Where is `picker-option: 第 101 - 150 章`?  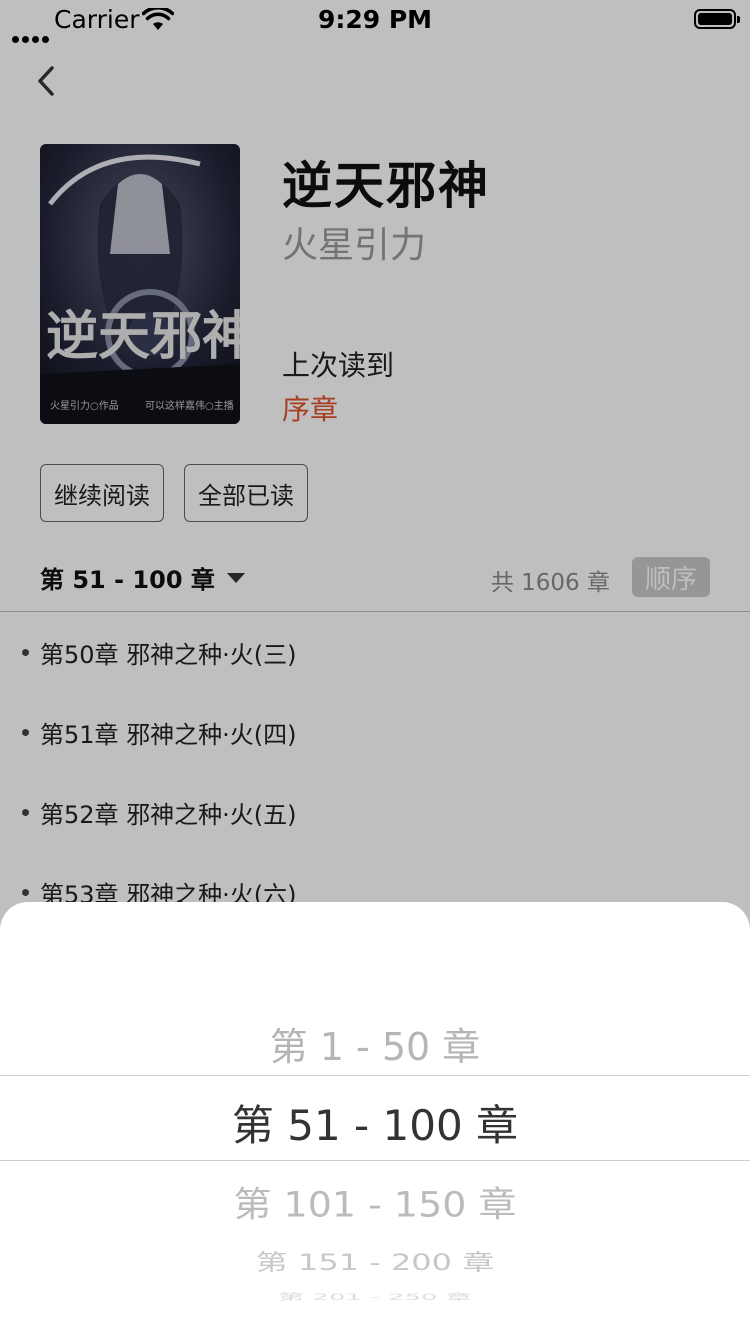 picker-option: 第 101 - 150 章 is located at coordinates (375, 1201).